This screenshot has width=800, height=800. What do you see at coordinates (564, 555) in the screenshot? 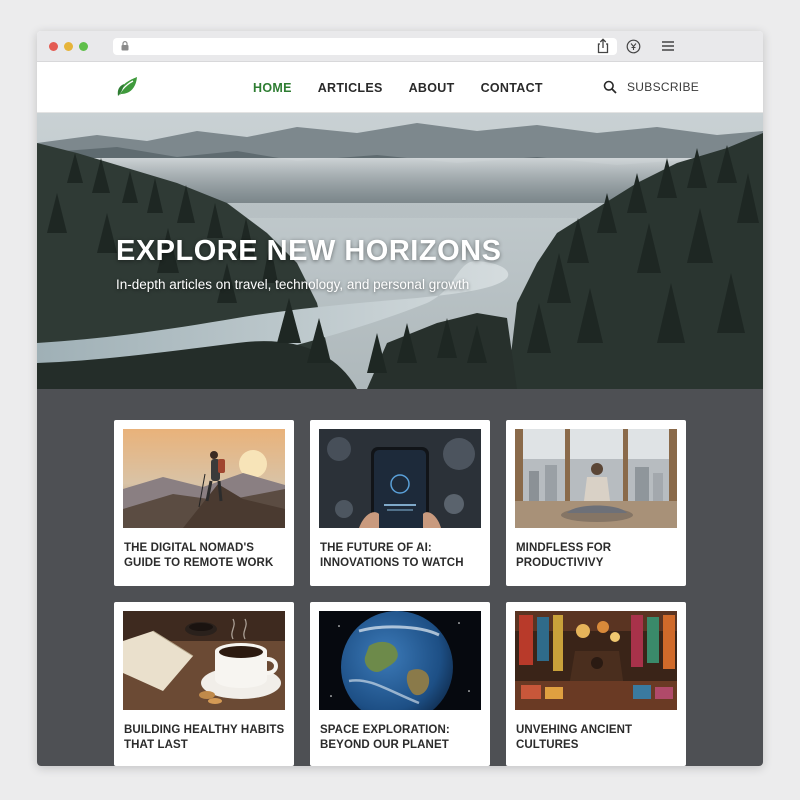
I see `article-title: MINDFLESS FOR PRODUCTIVIVY` at bounding box center [564, 555].